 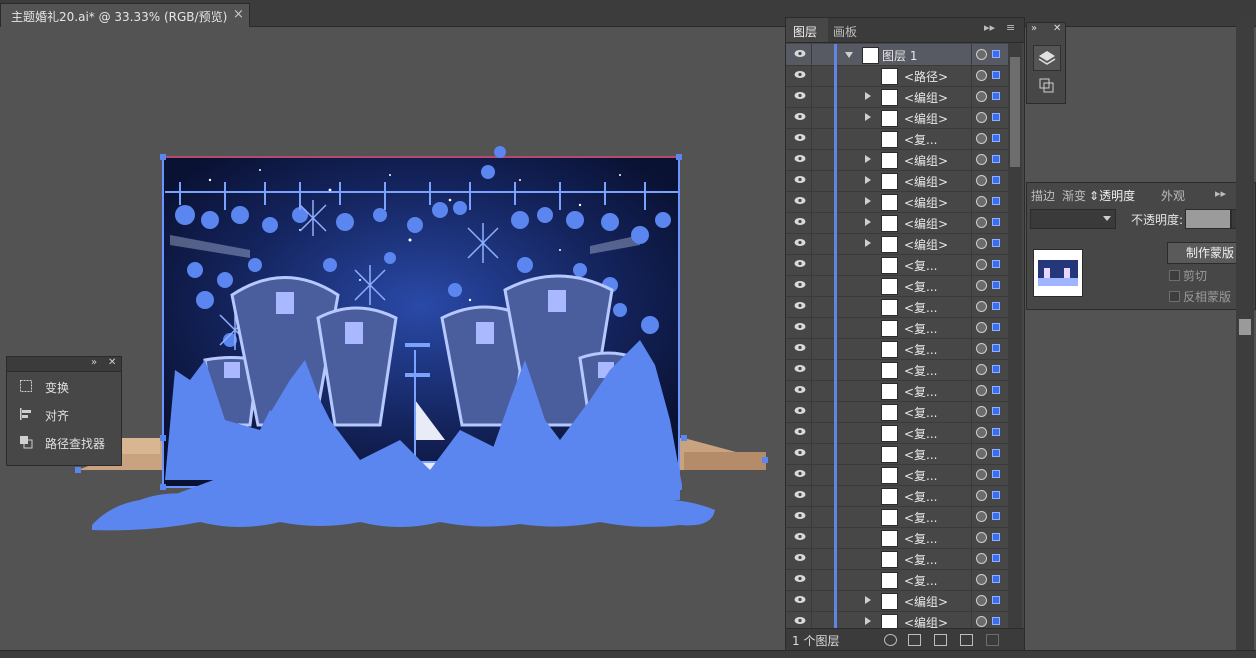 I want to click on close-icon: ✕, so click(x=112, y=362).